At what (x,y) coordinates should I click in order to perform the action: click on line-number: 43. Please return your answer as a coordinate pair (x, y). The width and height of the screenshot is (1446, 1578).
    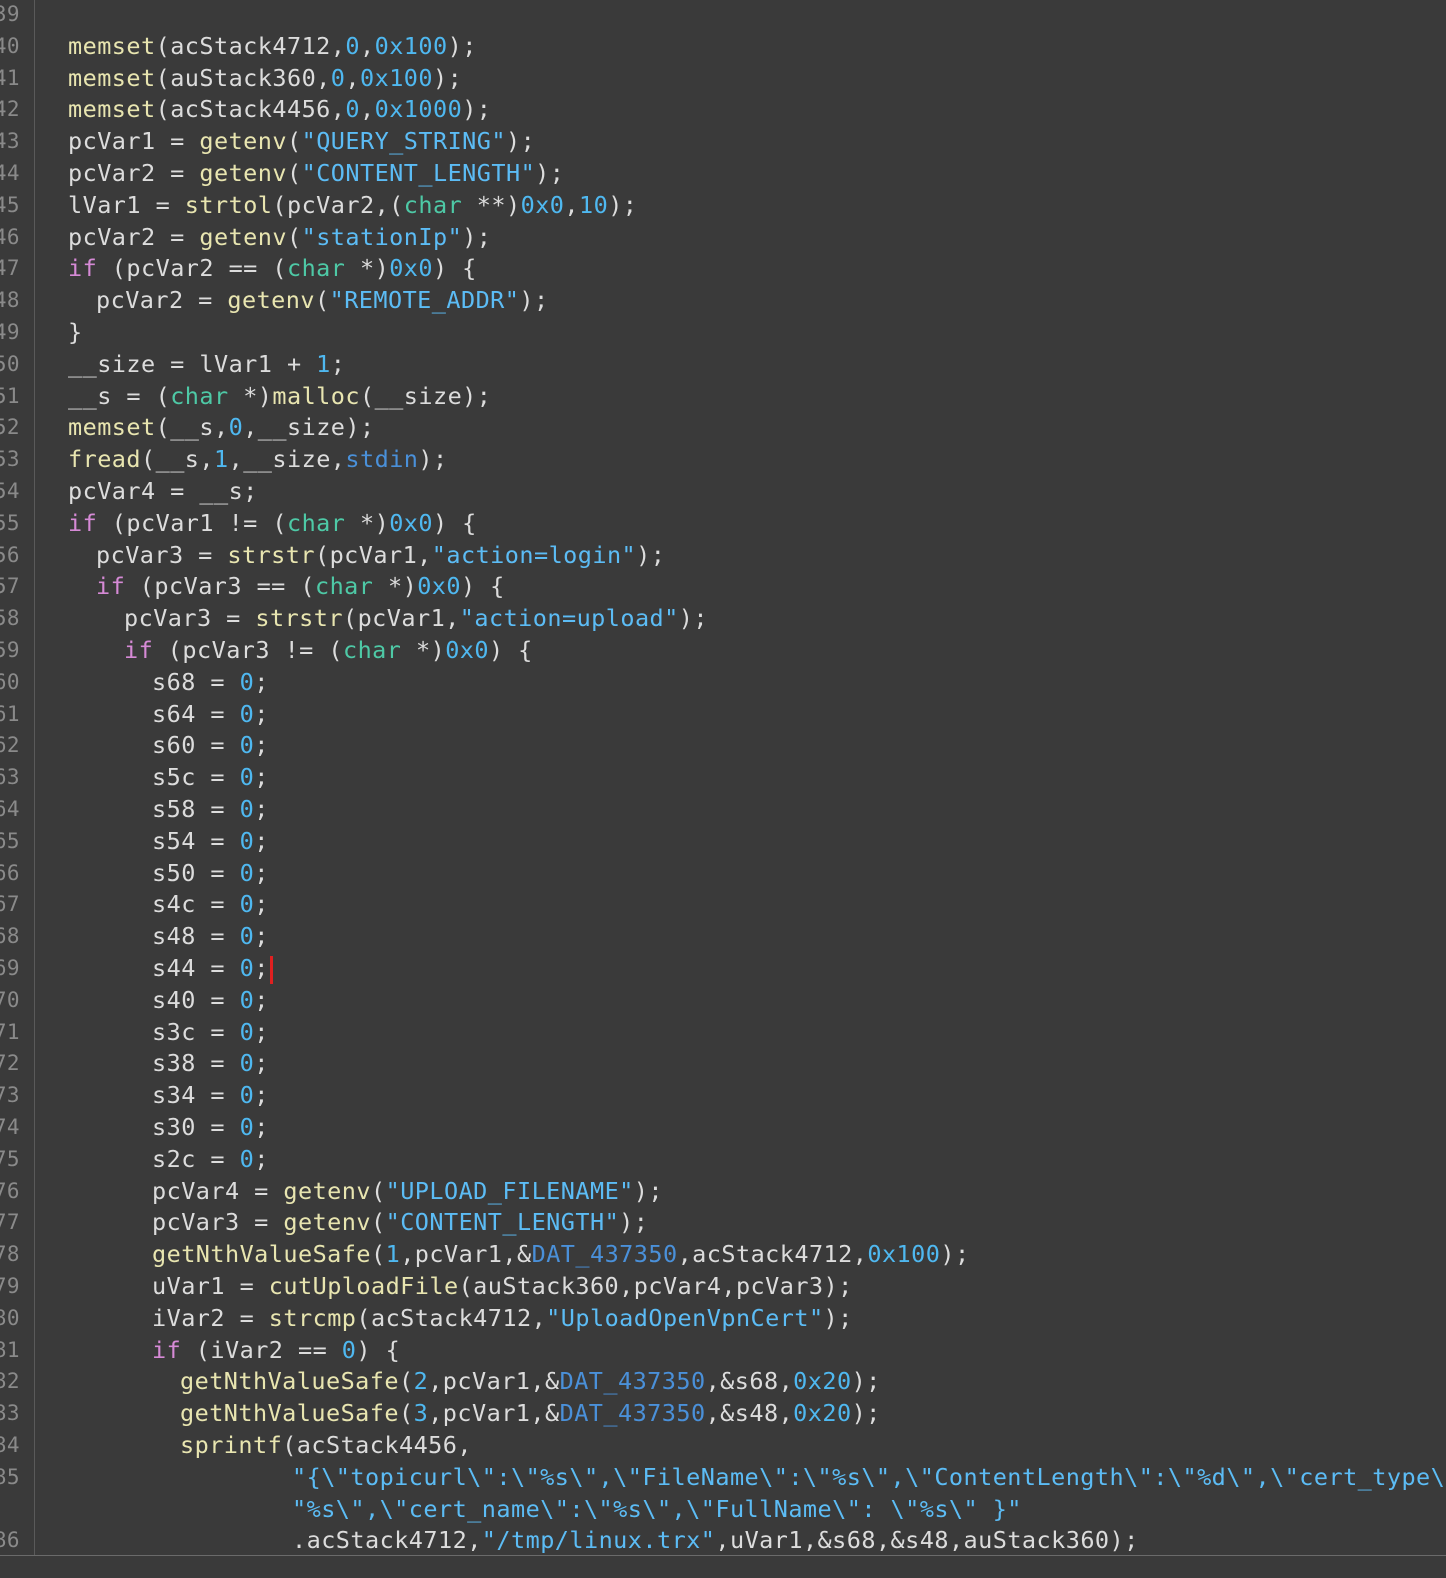
    Looking at the image, I should click on (10, 141).